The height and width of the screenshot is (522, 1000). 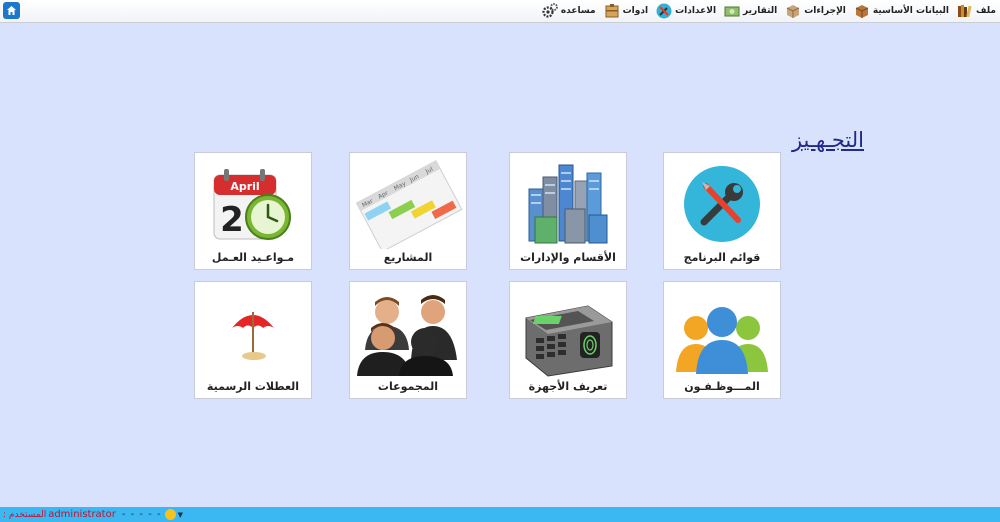 I want to click on umbrella-icon, so click(x=253, y=336).